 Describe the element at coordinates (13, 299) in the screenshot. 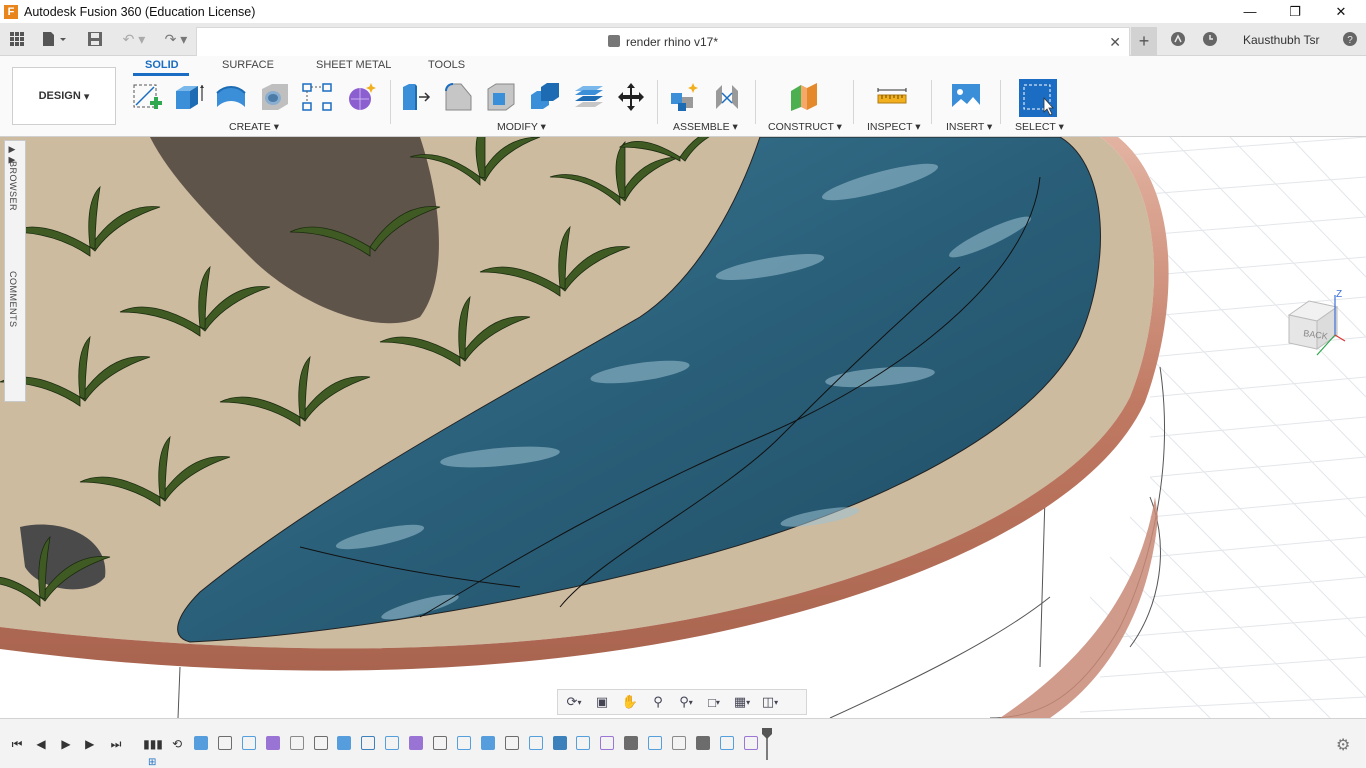

I see `comments-panel-toggle: COMMENTS` at that location.